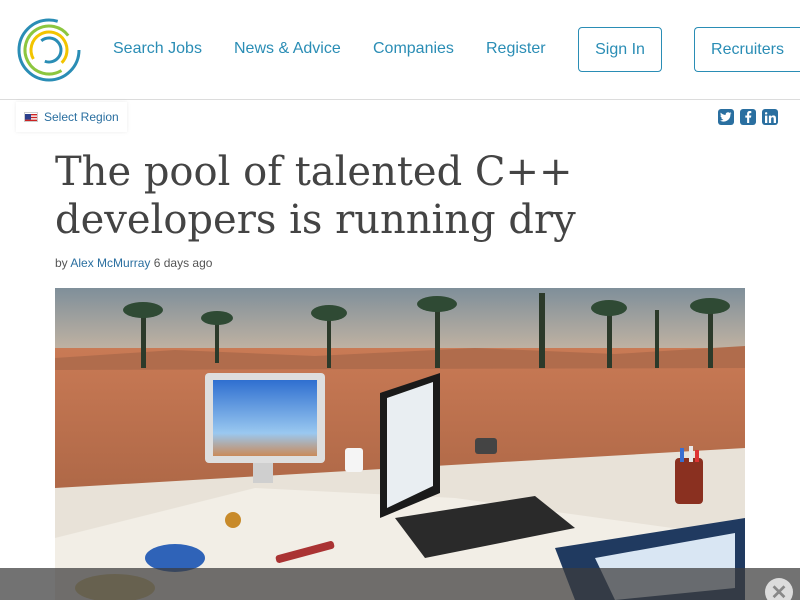 The image size is (800, 600). I want to click on article-timestamp: 6 days ago, so click(183, 263).